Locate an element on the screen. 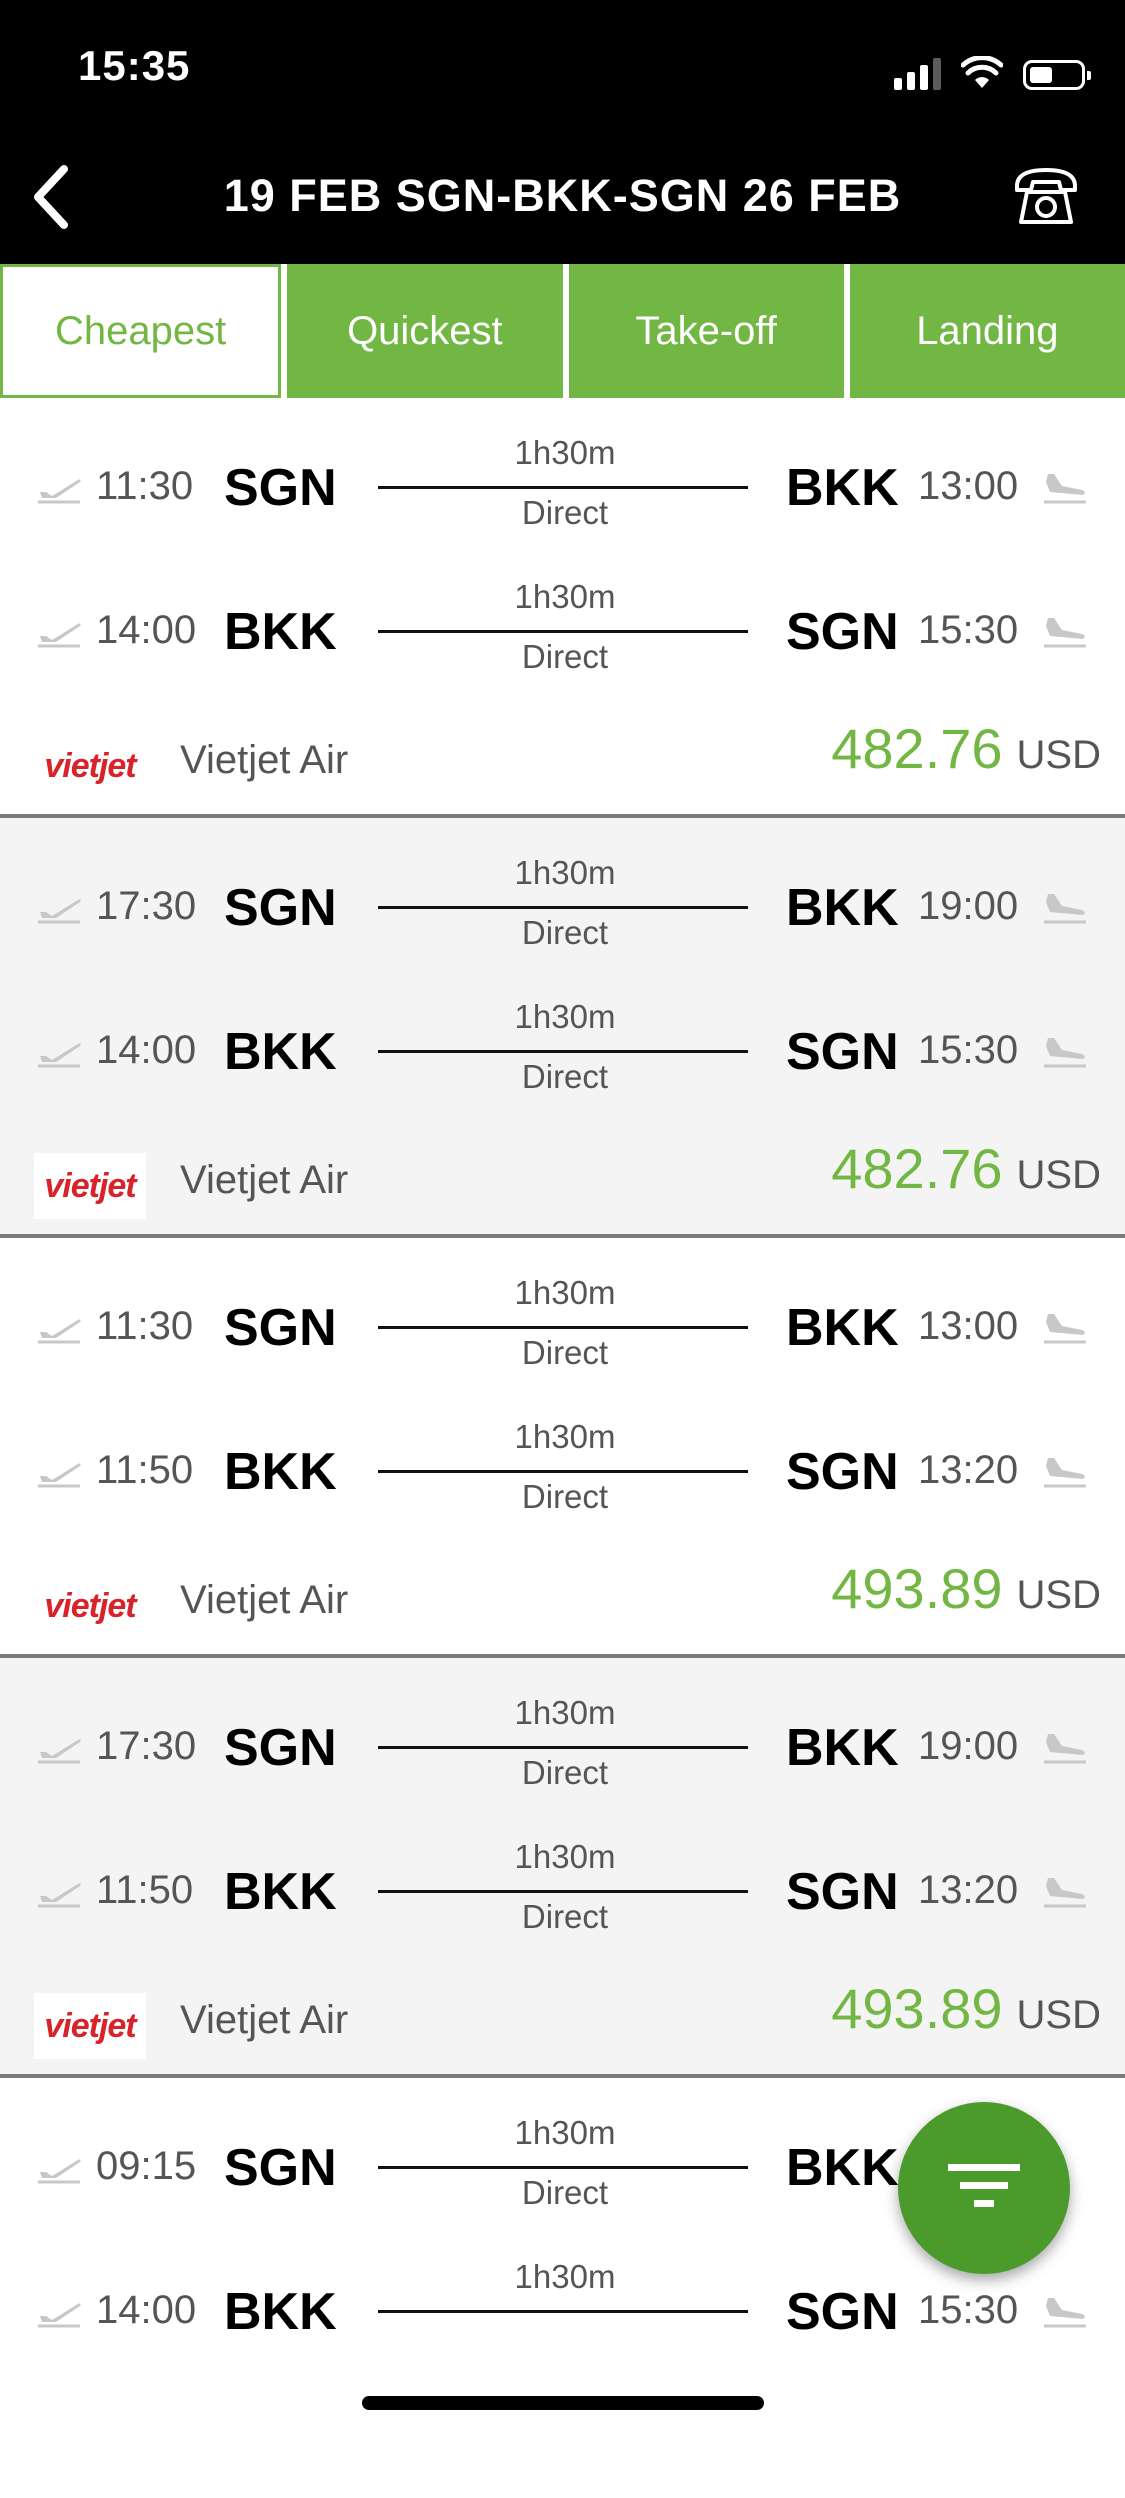 The width and height of the screenshot is (1125, 2498). arrival-time: 19:00 is located at coordinates (968, 1746).